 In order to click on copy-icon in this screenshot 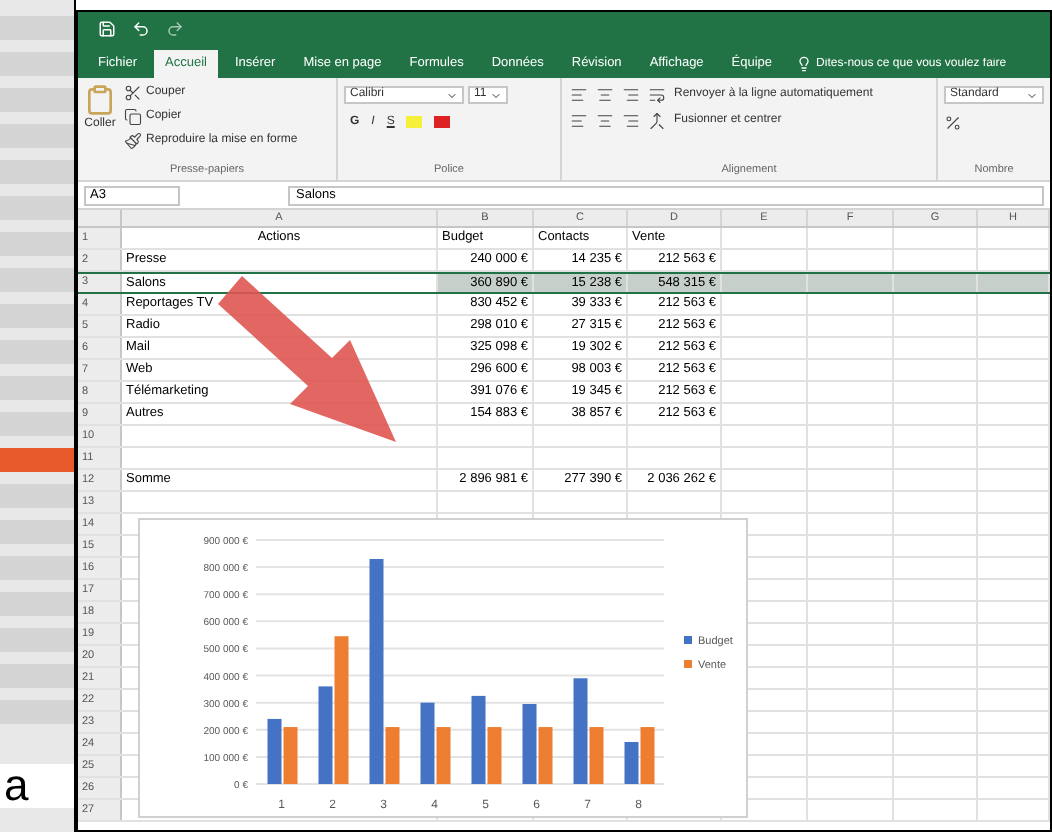, I will do `click(133, 117)`.